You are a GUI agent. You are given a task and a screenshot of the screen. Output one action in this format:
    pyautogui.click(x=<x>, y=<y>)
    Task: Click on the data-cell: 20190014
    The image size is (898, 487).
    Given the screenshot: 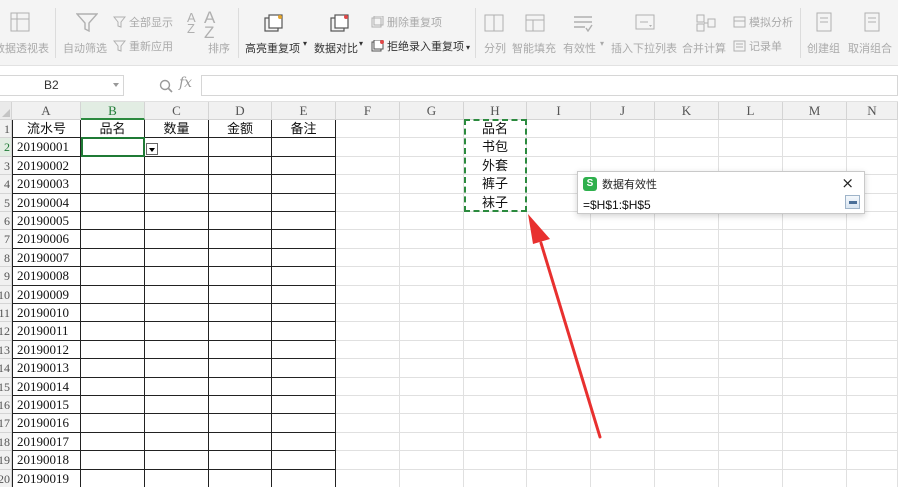 What is the action you would take?
    pyautogui.click(x=46, y=386)
    